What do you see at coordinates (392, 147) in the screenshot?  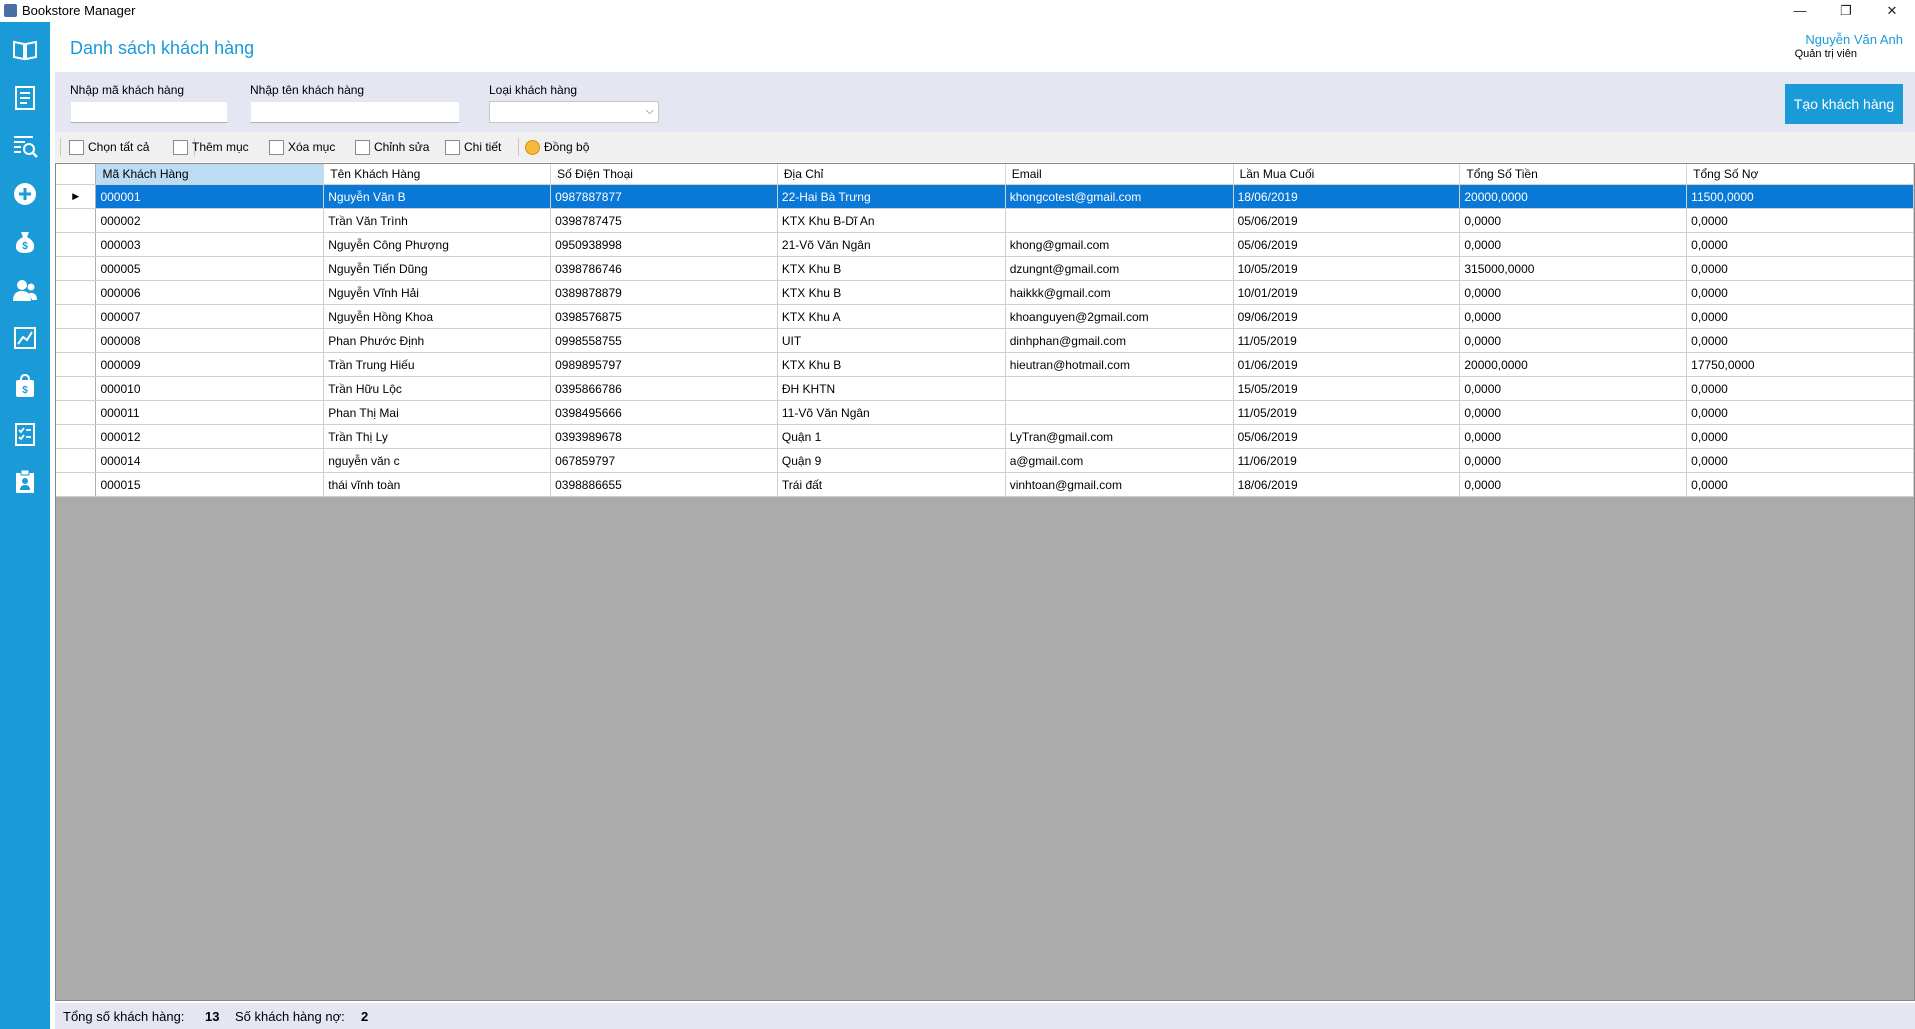 I see `edit-button: Chỉnh sửa` at bounding box center [392, 147].